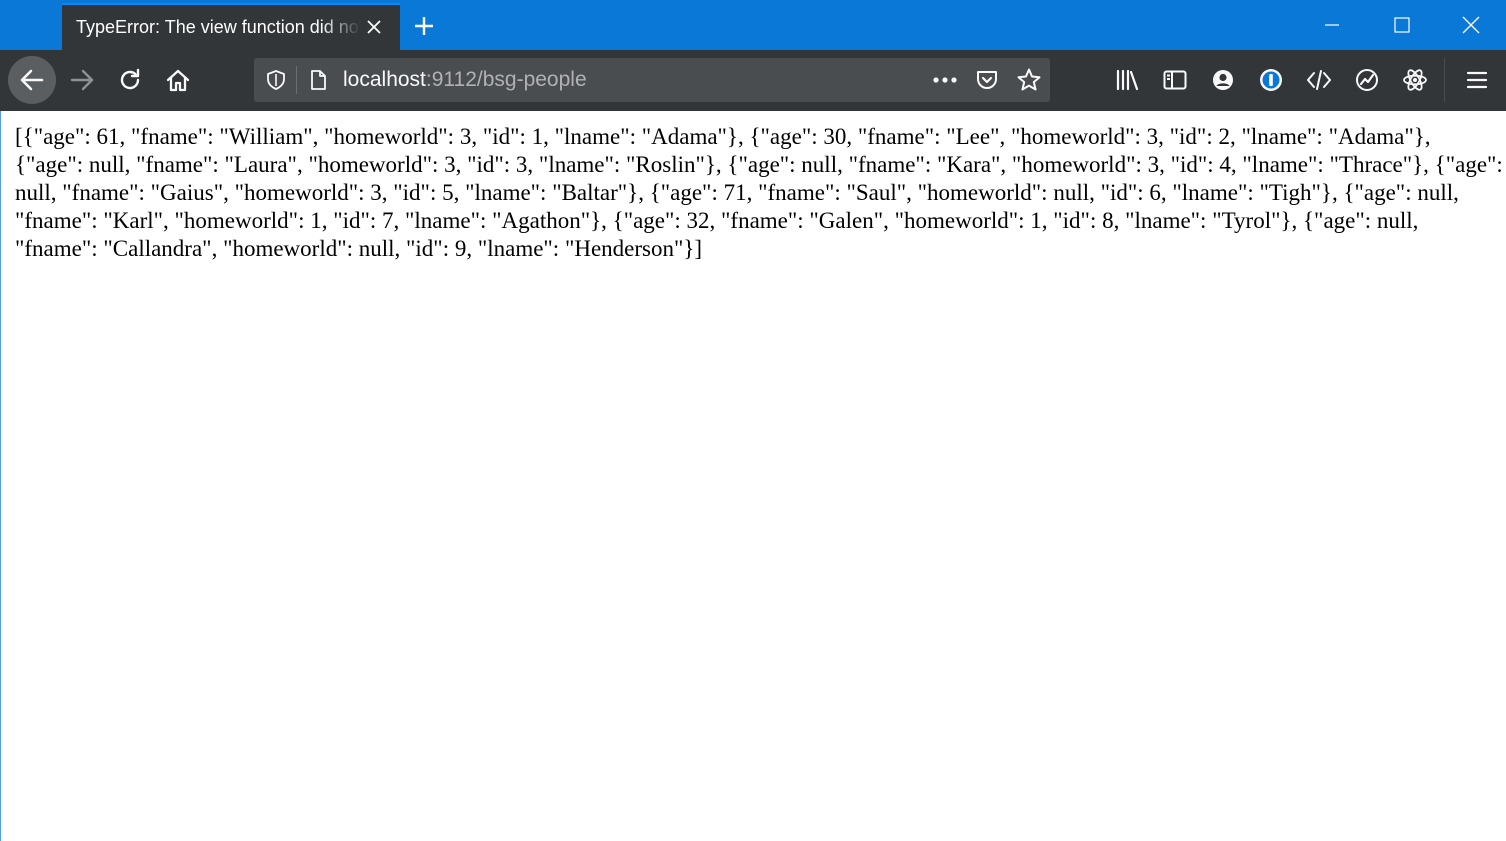 This screenshot has width=1506, height=841. I want to click on url-separator, so click(296, 80).